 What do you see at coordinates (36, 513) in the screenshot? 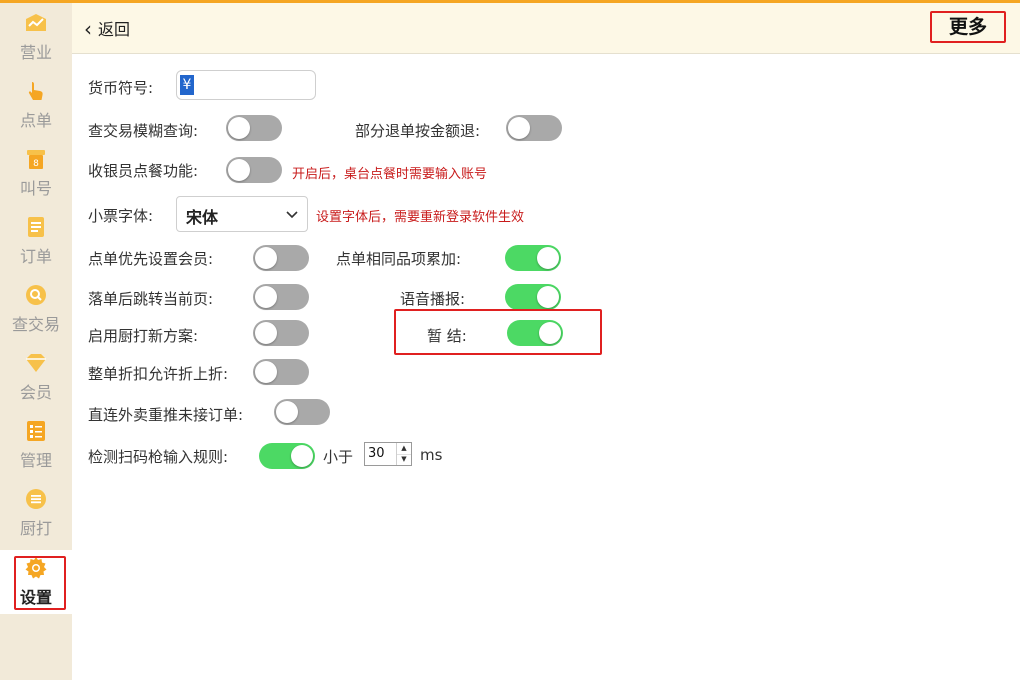
I see `sidebar-item-kitchen-print: 厨打` at bounding box center [36, 513].